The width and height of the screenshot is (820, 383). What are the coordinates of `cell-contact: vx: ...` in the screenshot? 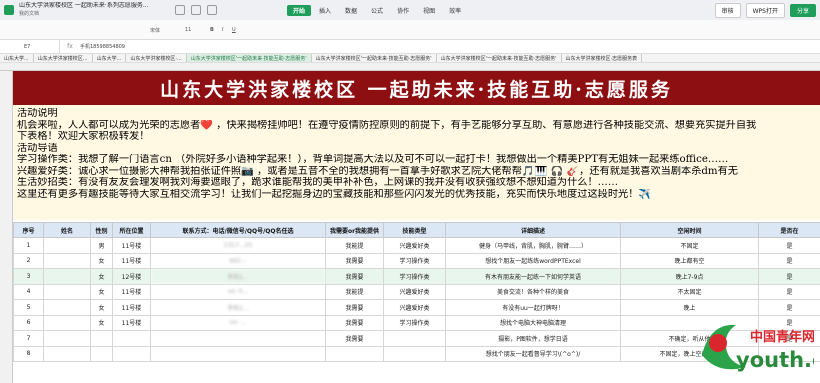 It's located at (238, 322).